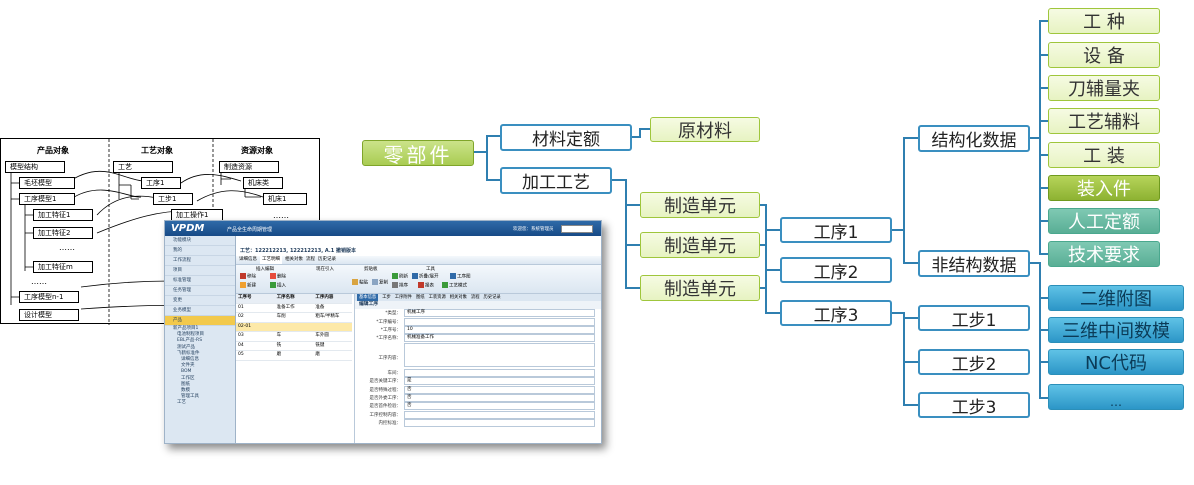 This screenshot has height=485, width=1194. Describe the element at coordinates (566, 137) in the screenshot. I see `node-material-quota: 材料定额` at that location.